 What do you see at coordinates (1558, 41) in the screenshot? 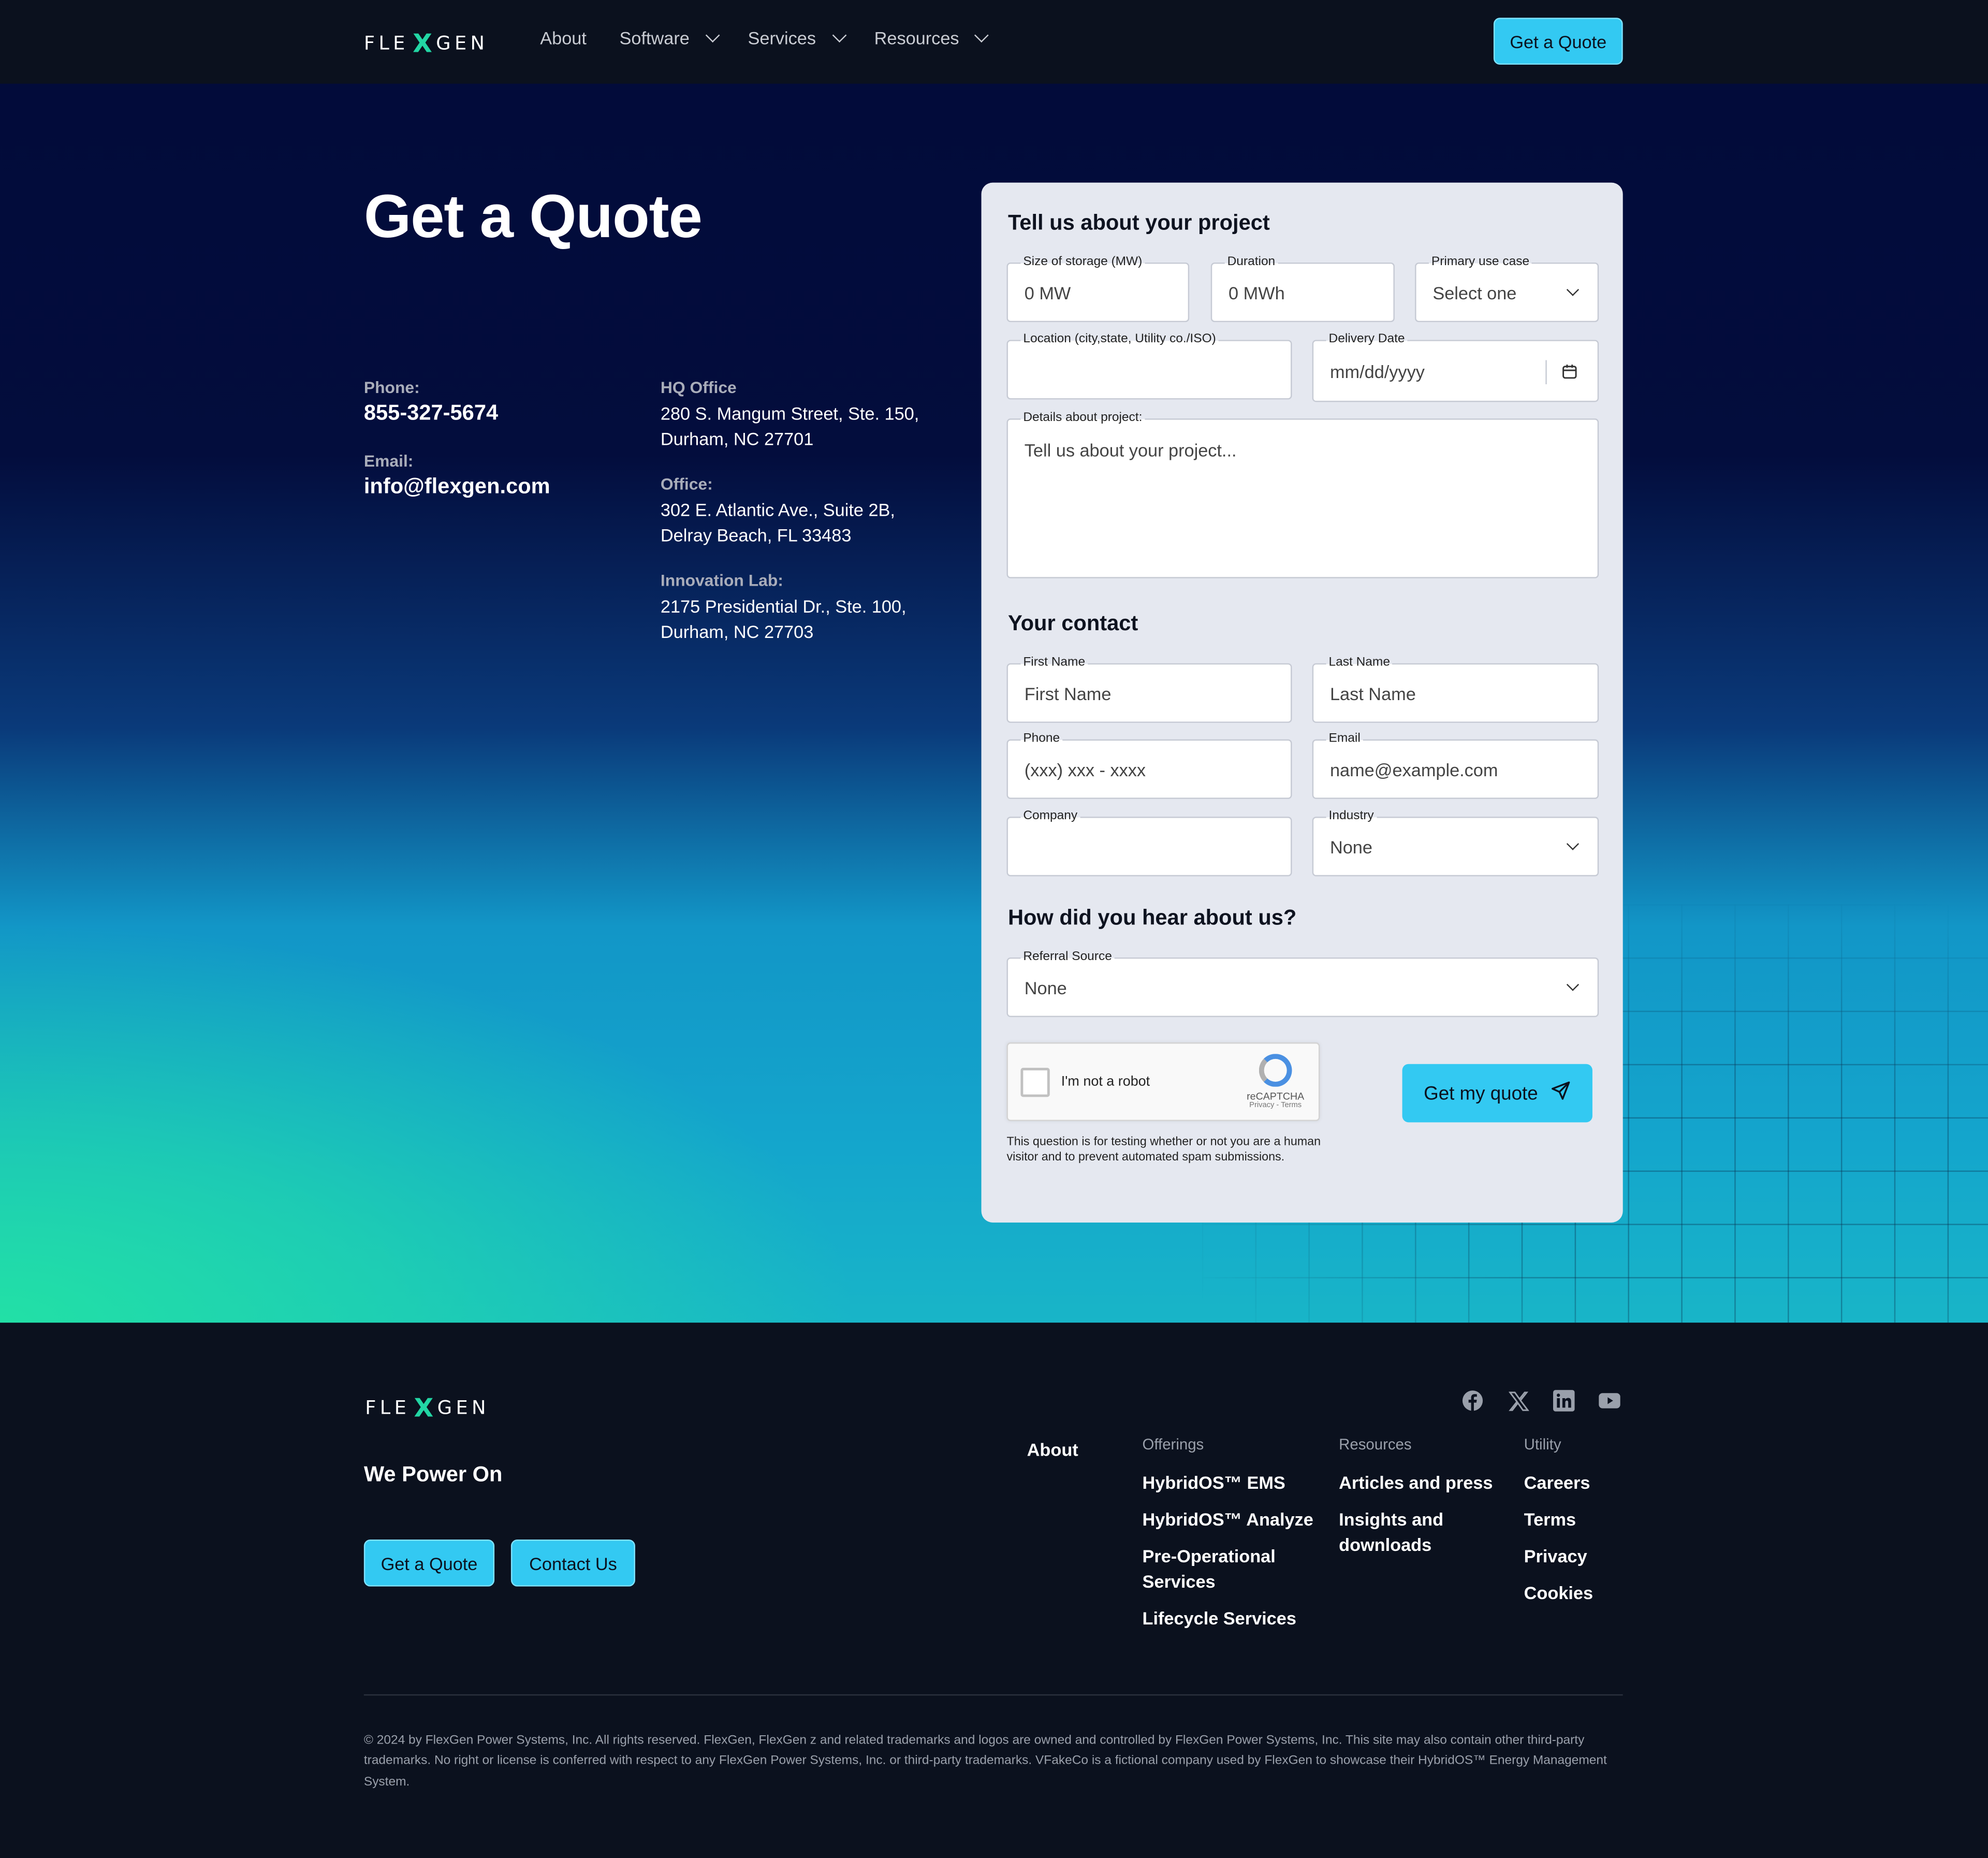
I see `nav-get-quote-button: Get a Quote` at bounding box center [1558, 41].